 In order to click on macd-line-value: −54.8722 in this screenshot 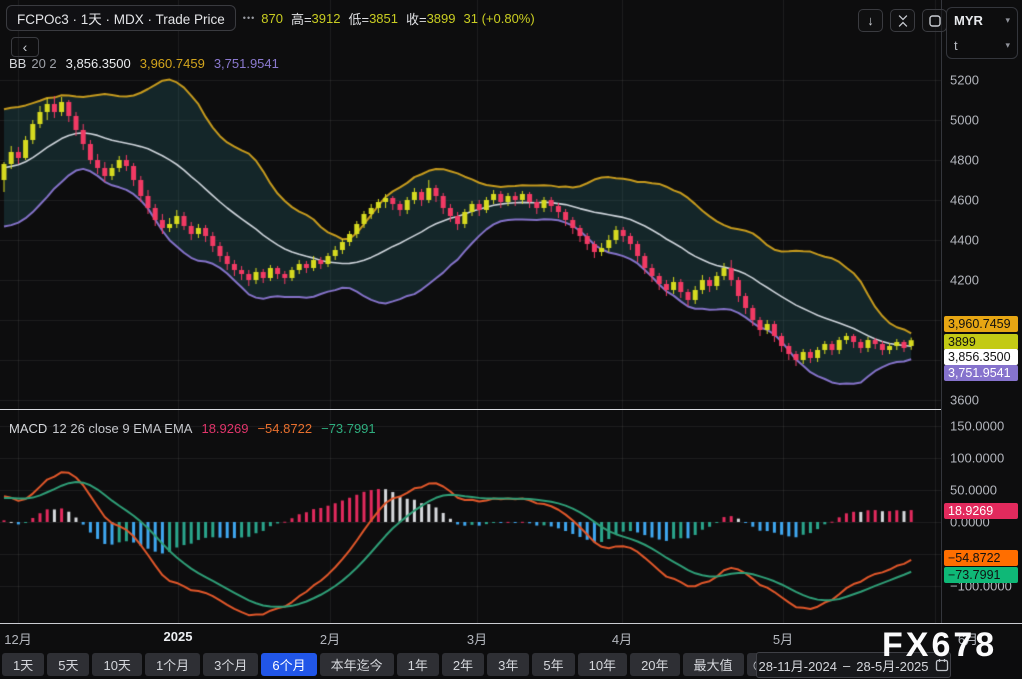, I will do `click(285, 428)`.